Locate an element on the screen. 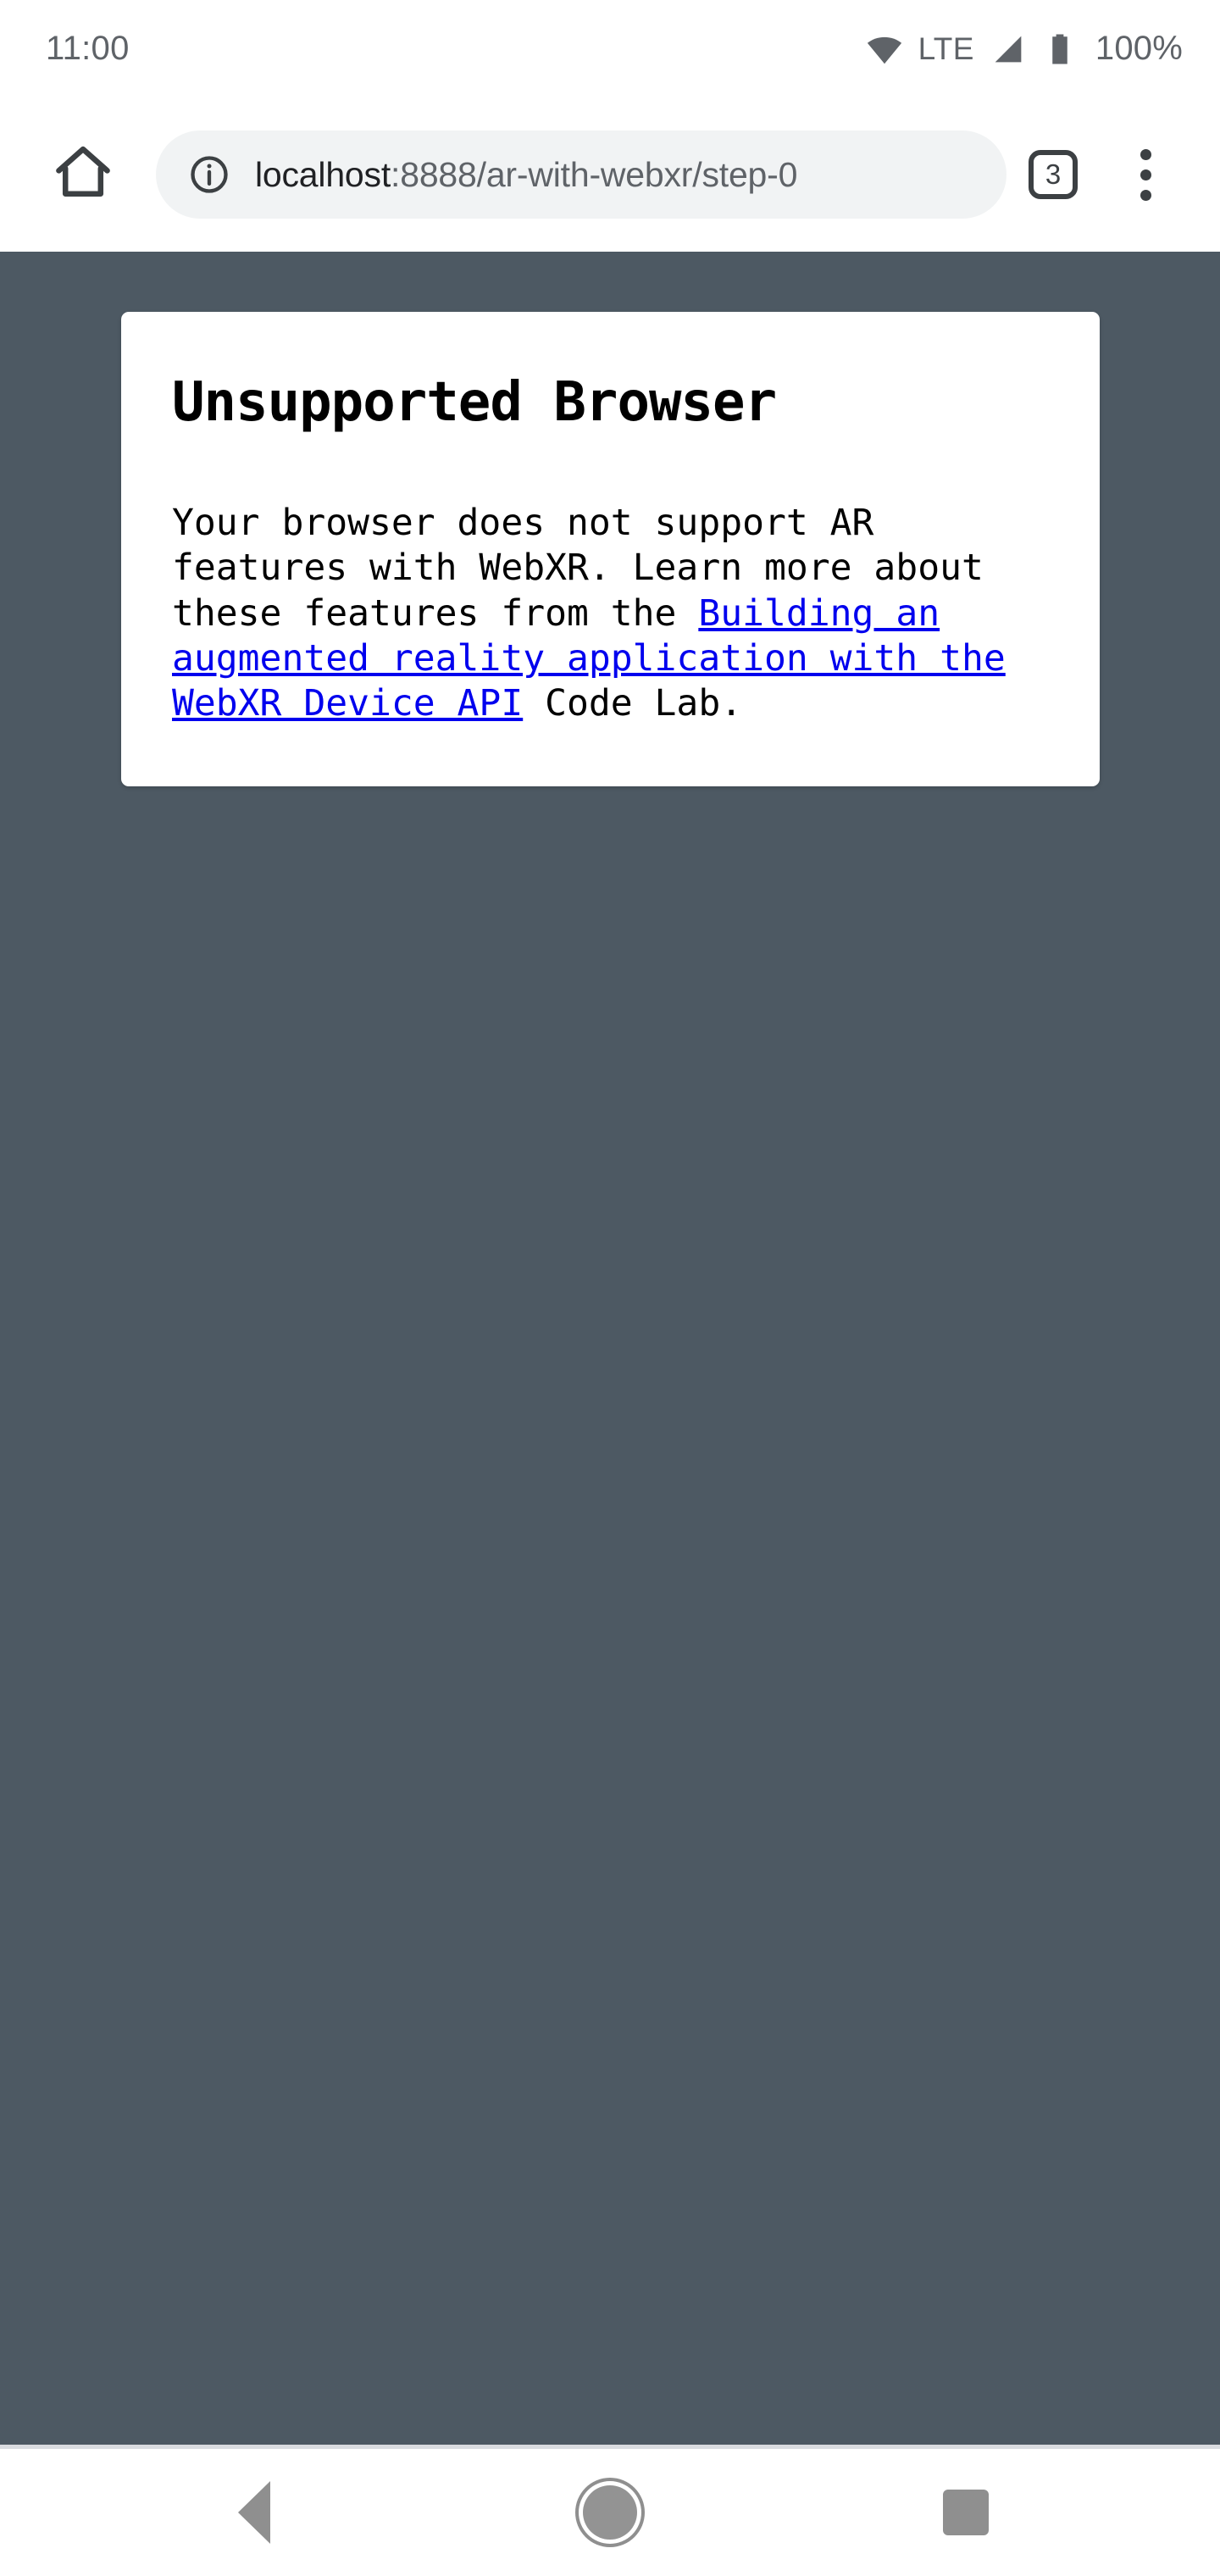 The width and height of the screenshot is (1220, 2576). url-host: localhost is located at coordinates (323, 174).